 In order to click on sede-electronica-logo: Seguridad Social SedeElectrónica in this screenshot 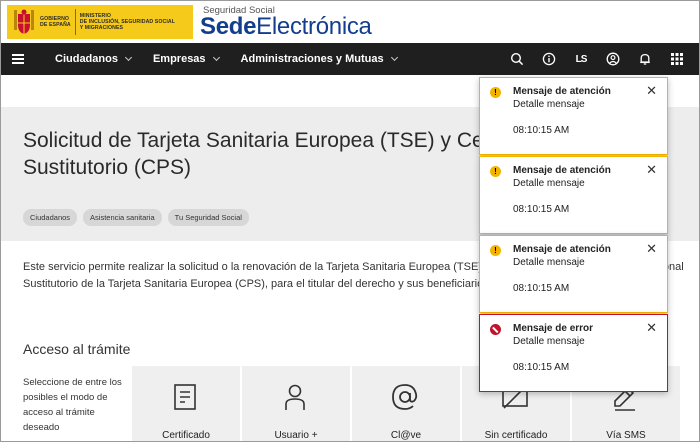, I will do `click(286, 22)`.